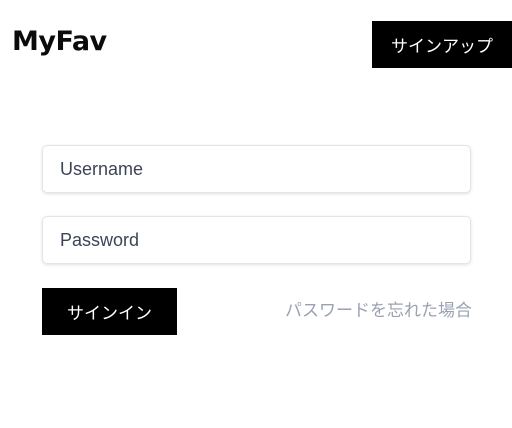 This screenshot has height=428, width=512. I want to click on password-input, so click(256, 240).